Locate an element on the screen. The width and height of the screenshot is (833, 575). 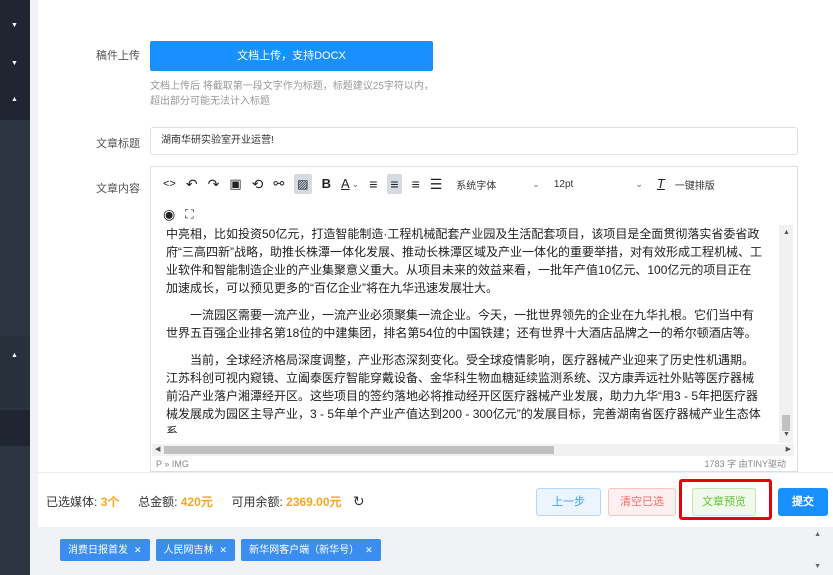
editor-statusbar: P » IMG 1783 字 由TINY驱动 is located at coordinates (473, 464).